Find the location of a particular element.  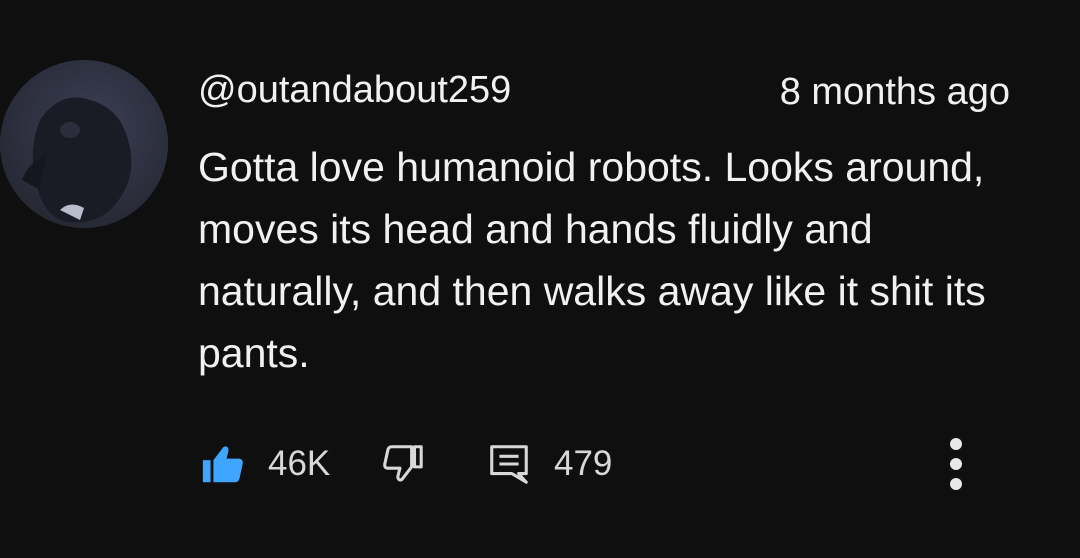

more-options-button is located at coordinates (956, 464).